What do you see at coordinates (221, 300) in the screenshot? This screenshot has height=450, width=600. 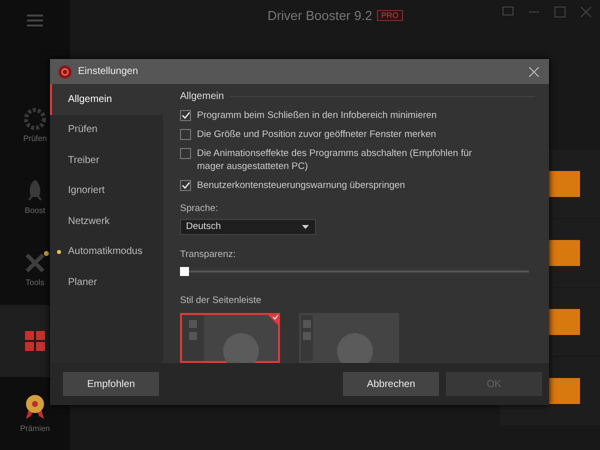 I see `sidebar-style-label: Stil der Seitenleiste` at bounding box center [221, 300].